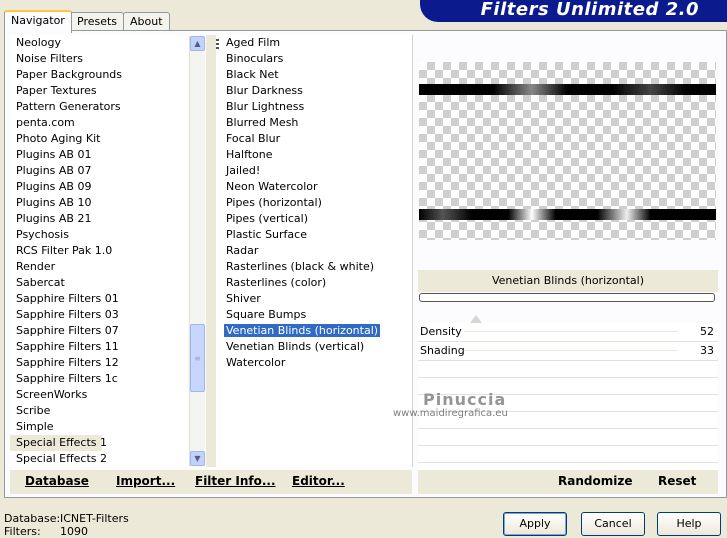  Describe the element at coordinates (265, 106) in the screenshot. I see `filter-item-label: Blur Lightness` at that location.